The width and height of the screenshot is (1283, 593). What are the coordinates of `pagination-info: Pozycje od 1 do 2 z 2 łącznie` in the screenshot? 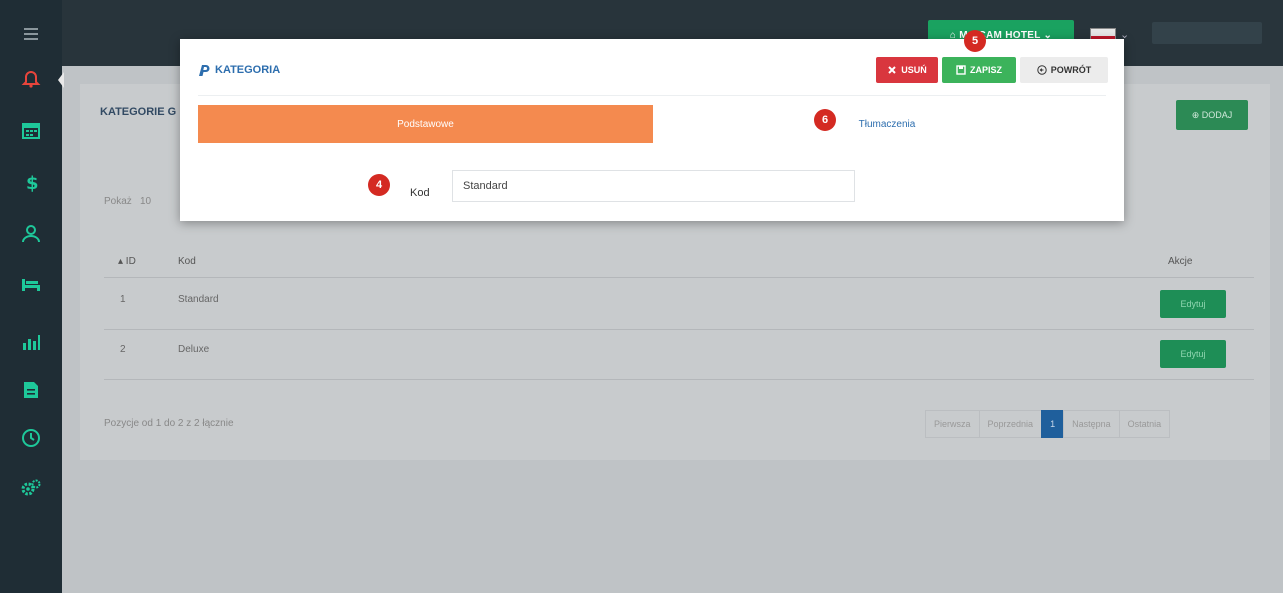 It's located at (169, 423).